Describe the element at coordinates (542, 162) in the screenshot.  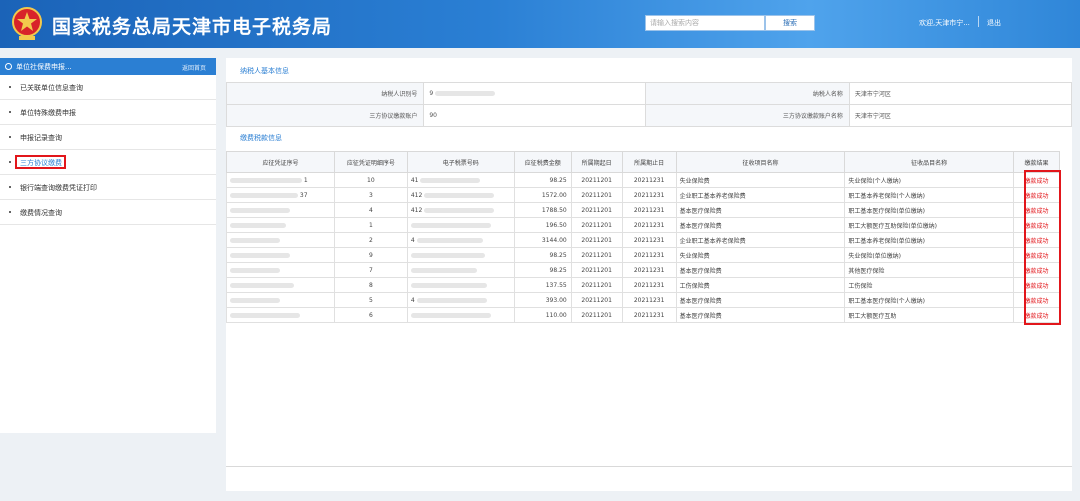
I see `col-header: 应征税费金额` at that location.